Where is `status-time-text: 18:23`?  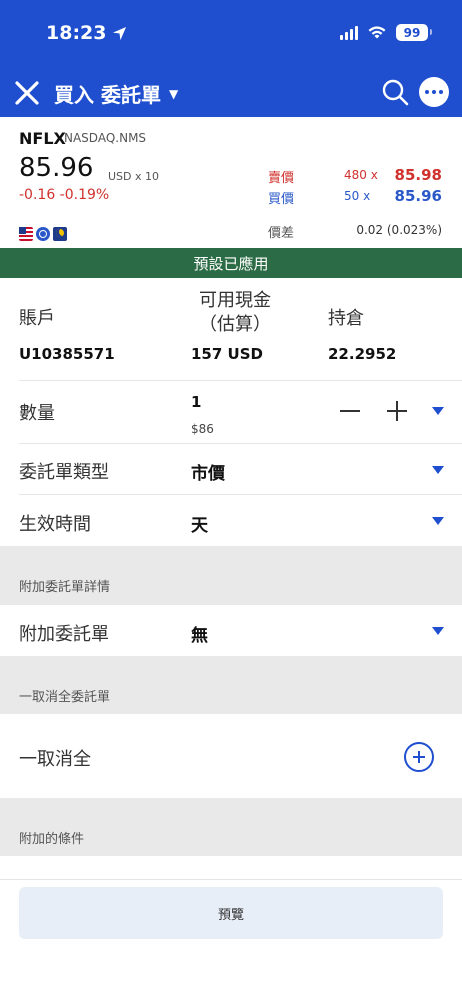
status-time-text: 18:23 is located at coordinates (76, 33).